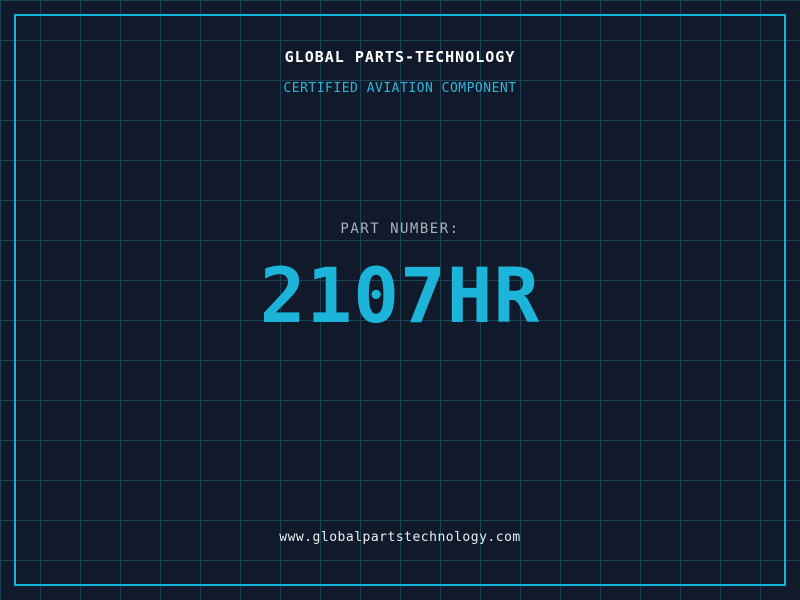 This screenshot has width=800, height=600. Describe the element at coordinates (400, 537) in the screenshot. I see `website-url: www.globalpartstechnology.com` at that location.